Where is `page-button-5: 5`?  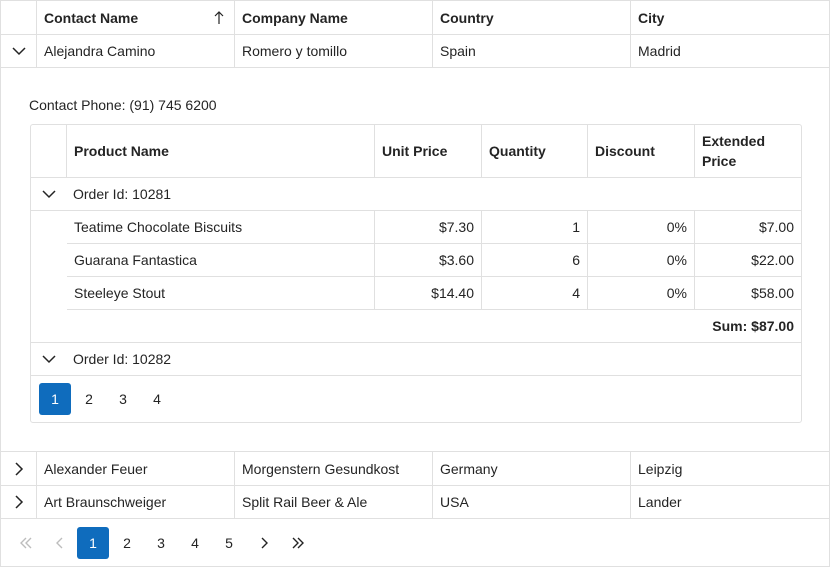 page-button-5: 5 is located at coordinates (229, 543).